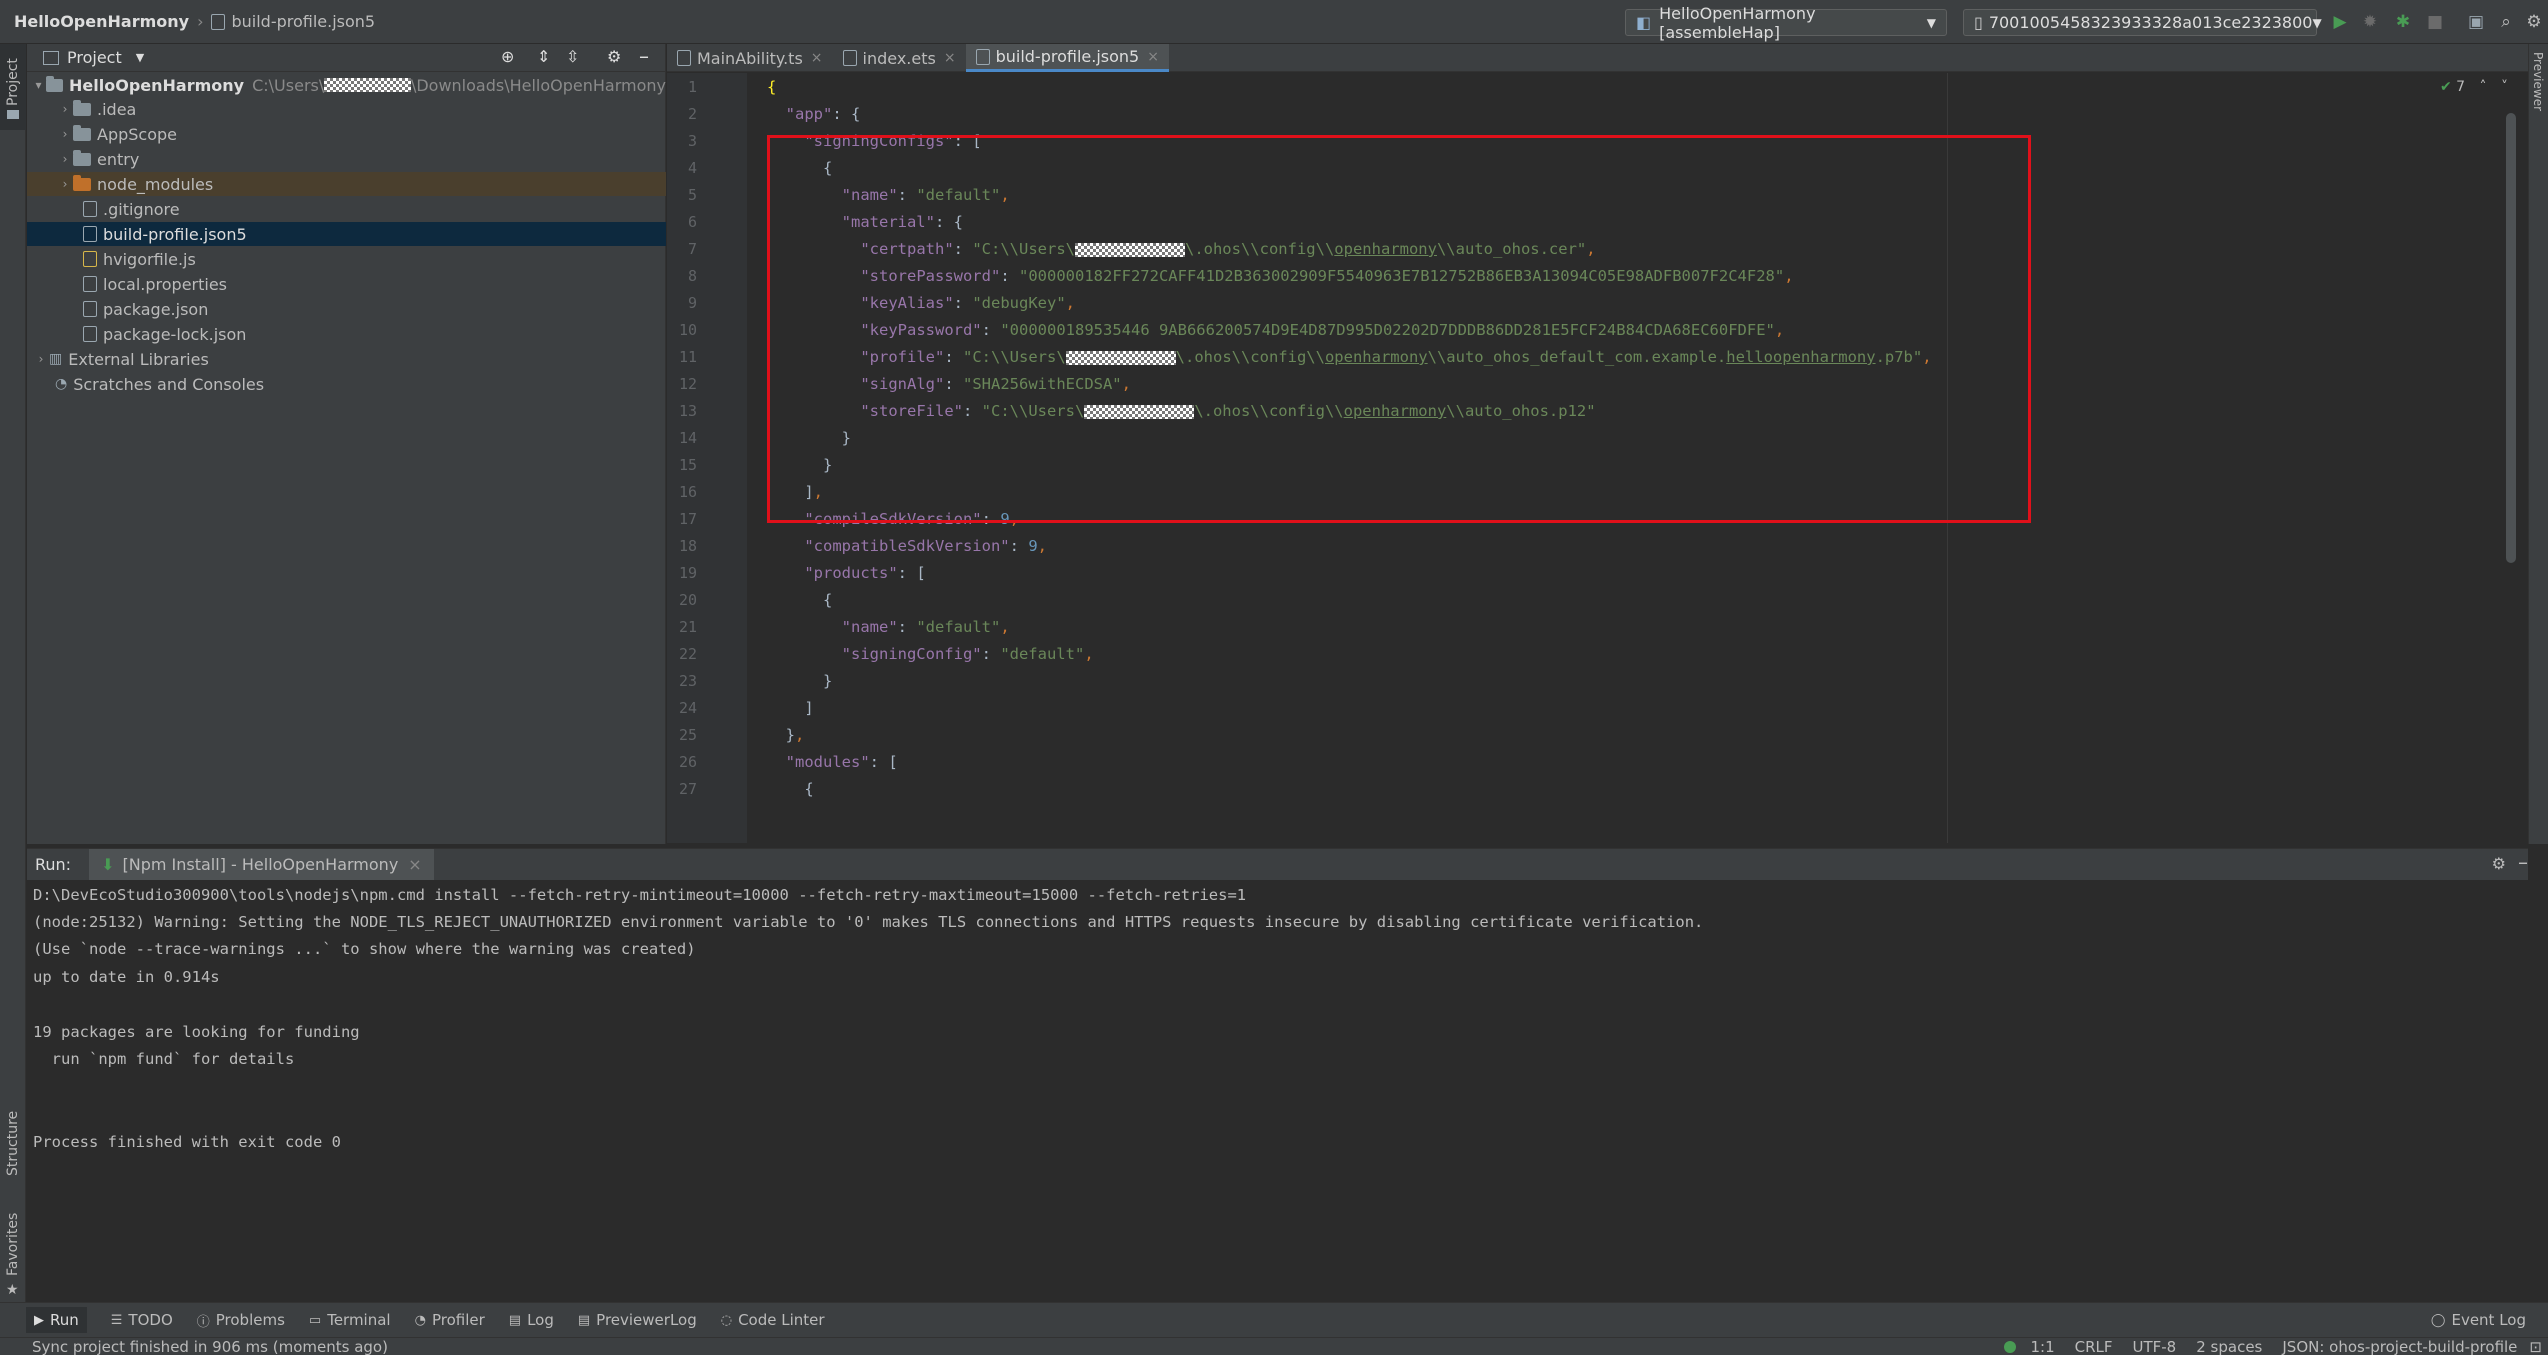  I want to click on tree-item-appscope: › AppScope, so click(346, 134).